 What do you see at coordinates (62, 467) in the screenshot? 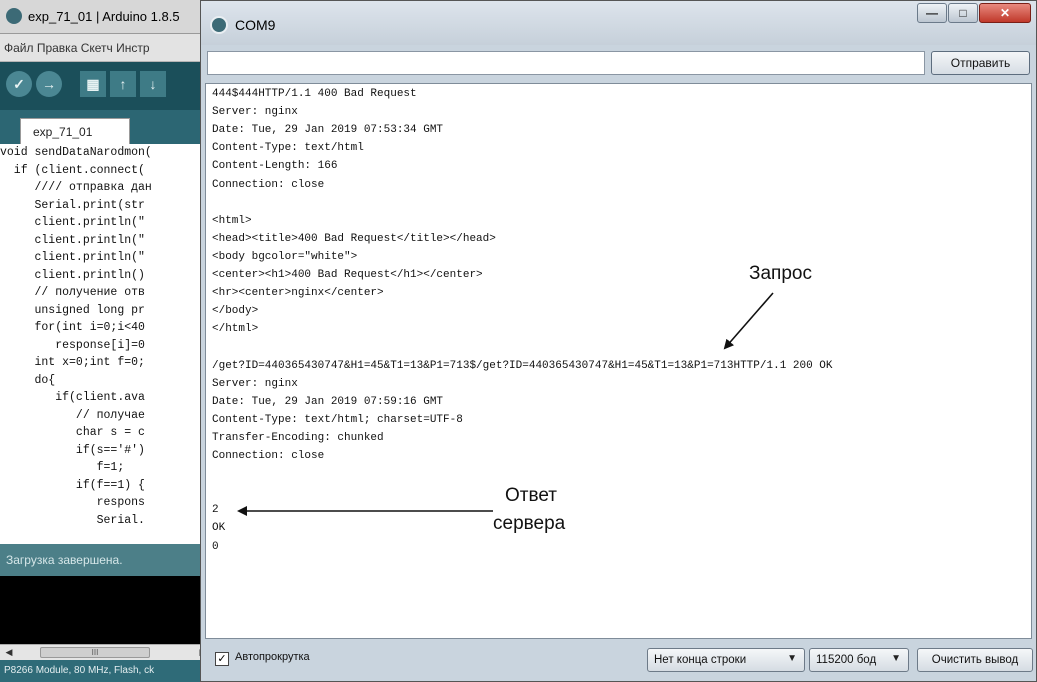
I see `code-line: f=1;` at bounding box center [62, 467].